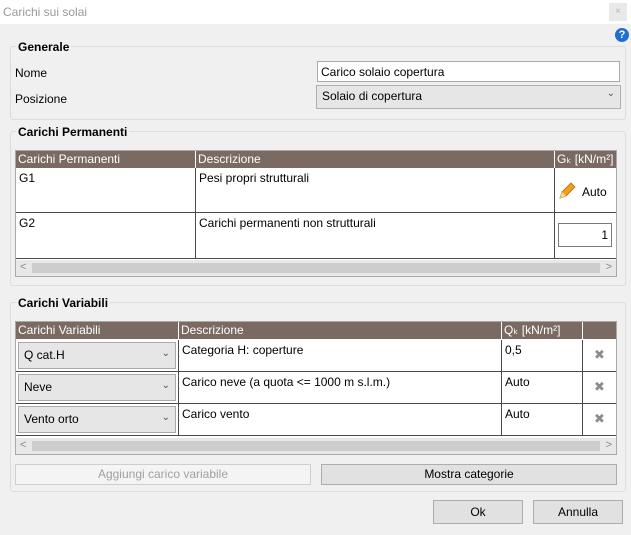 This screenshot has width=631, height=535. I want to click on table-row-description: Carico vento, so click(340, 420).